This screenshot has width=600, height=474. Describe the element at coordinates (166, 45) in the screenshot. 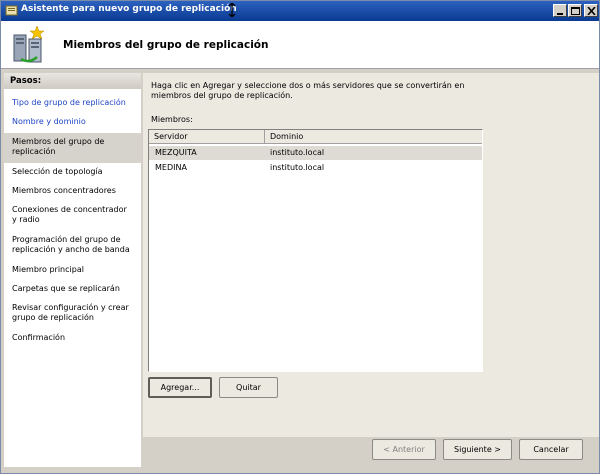

I see `page-title: Miembros del grupo de replicación` at that location.